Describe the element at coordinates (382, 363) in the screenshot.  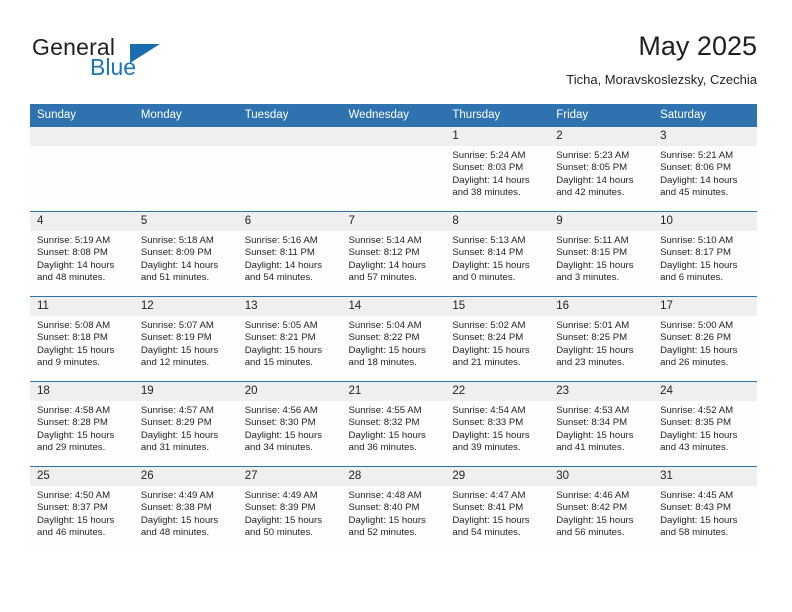
I see `daylight-text-line2: and 18 minutes.` at that location.